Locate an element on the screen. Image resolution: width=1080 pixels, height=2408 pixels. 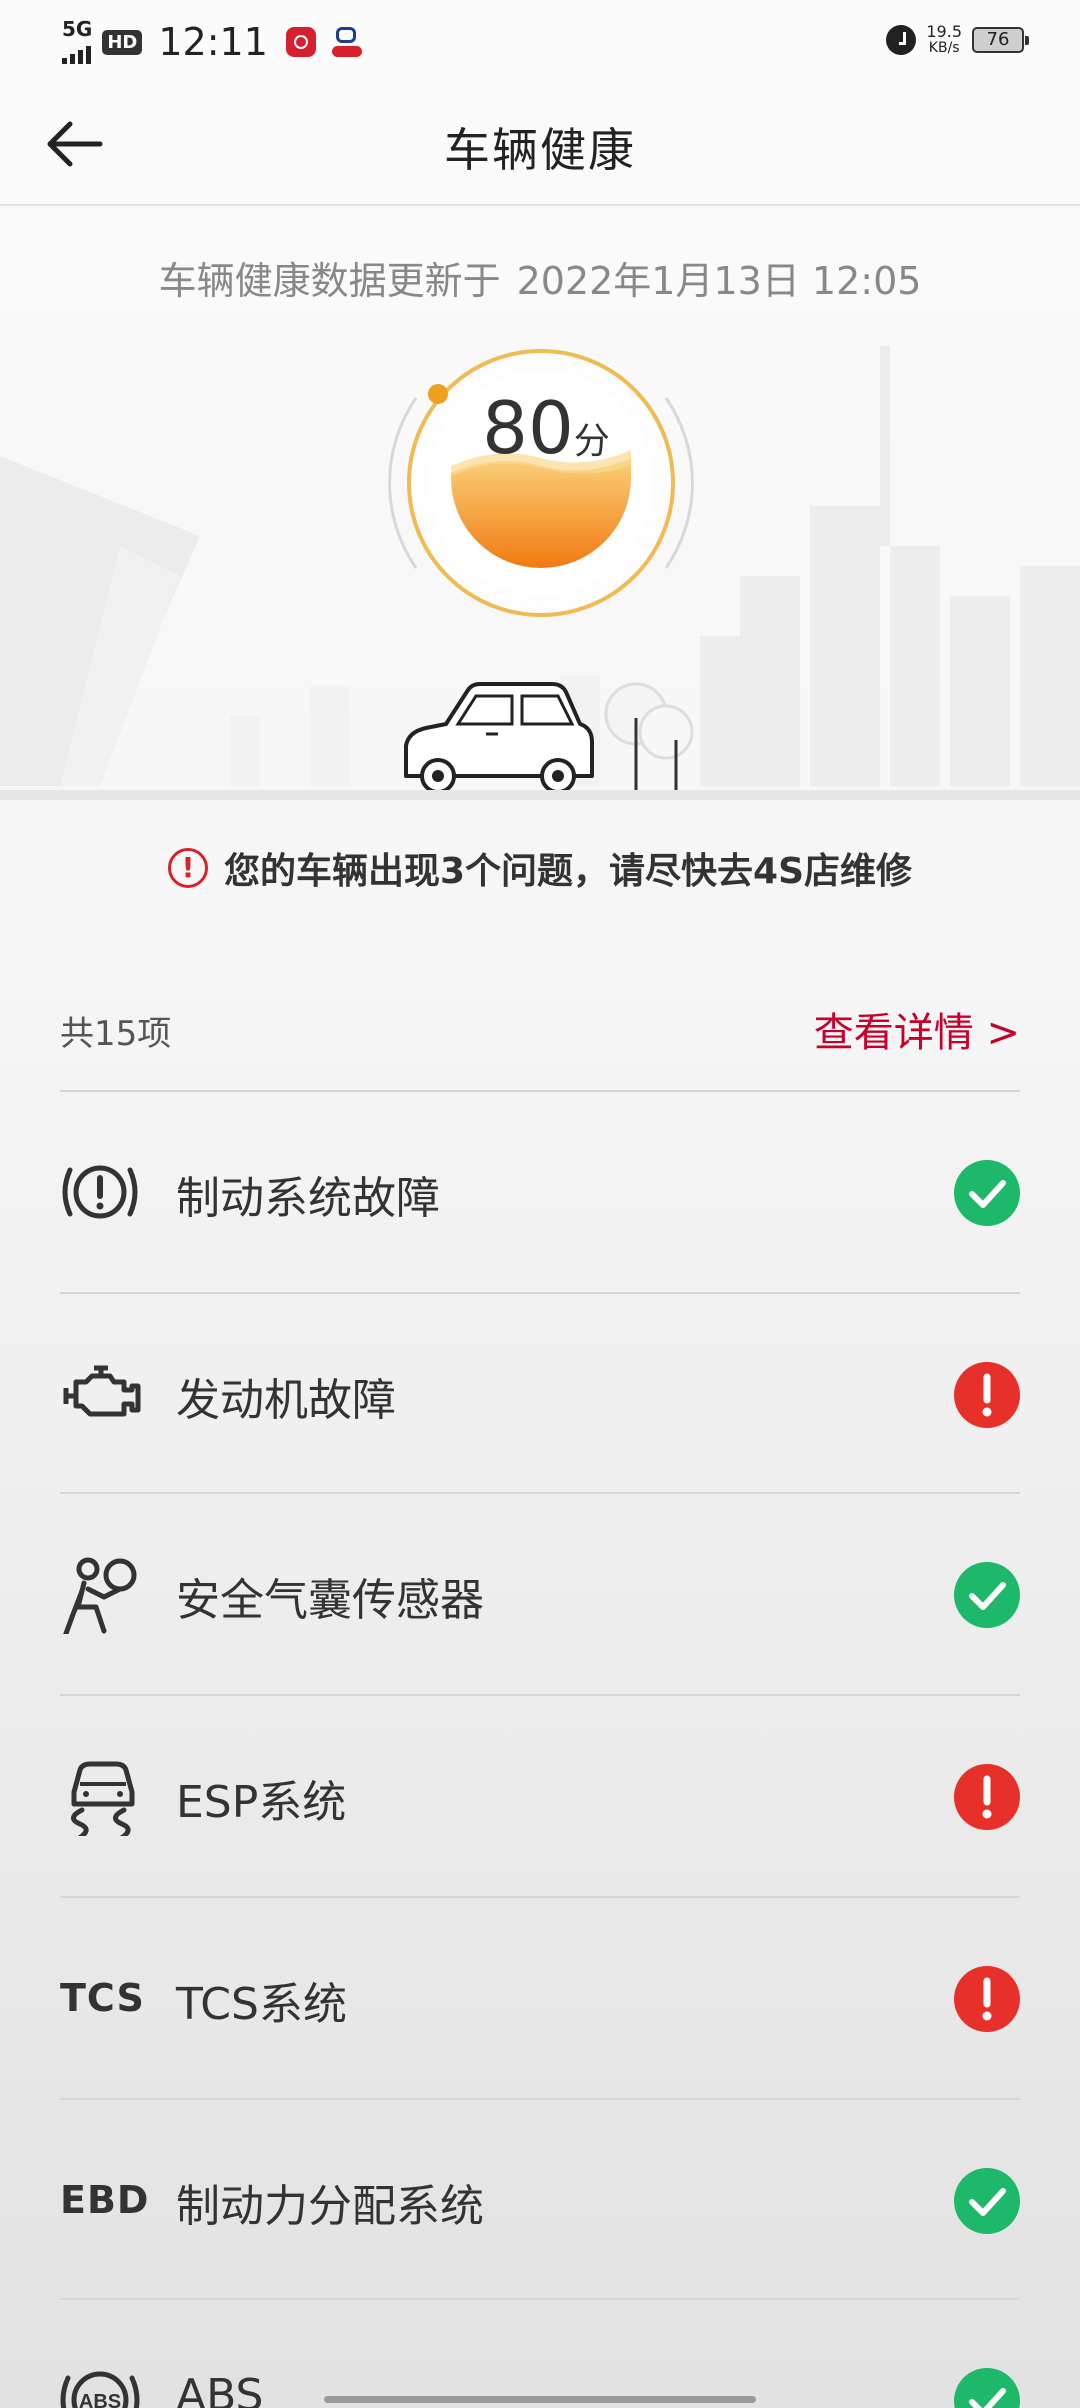
speed-value: 19.5 is located at coordinates (944, 31).